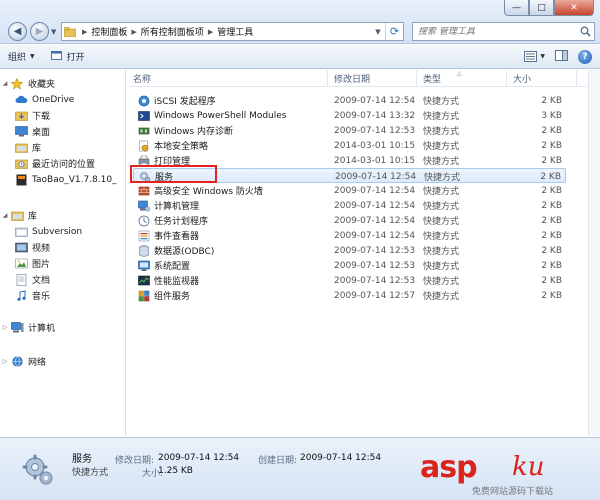 The image size is (600, 500). I want to click on organize-label: 组织, so click(17, 58).